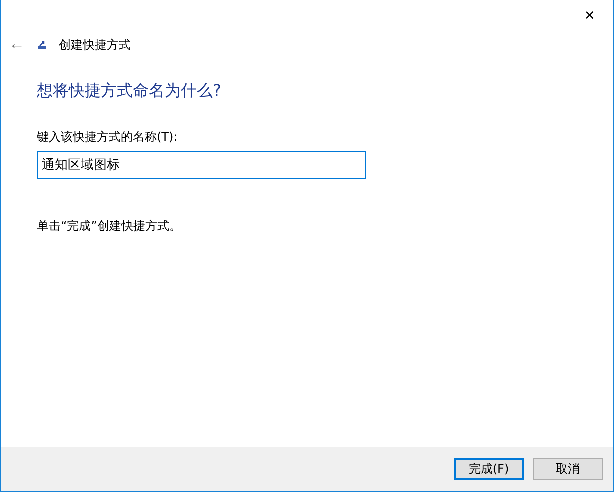  What do you see at coordinates (129, 91) in the screenshot?
I see `page-heading: 想将快捷方式命名为什么?` at bounding box center [129, 91].